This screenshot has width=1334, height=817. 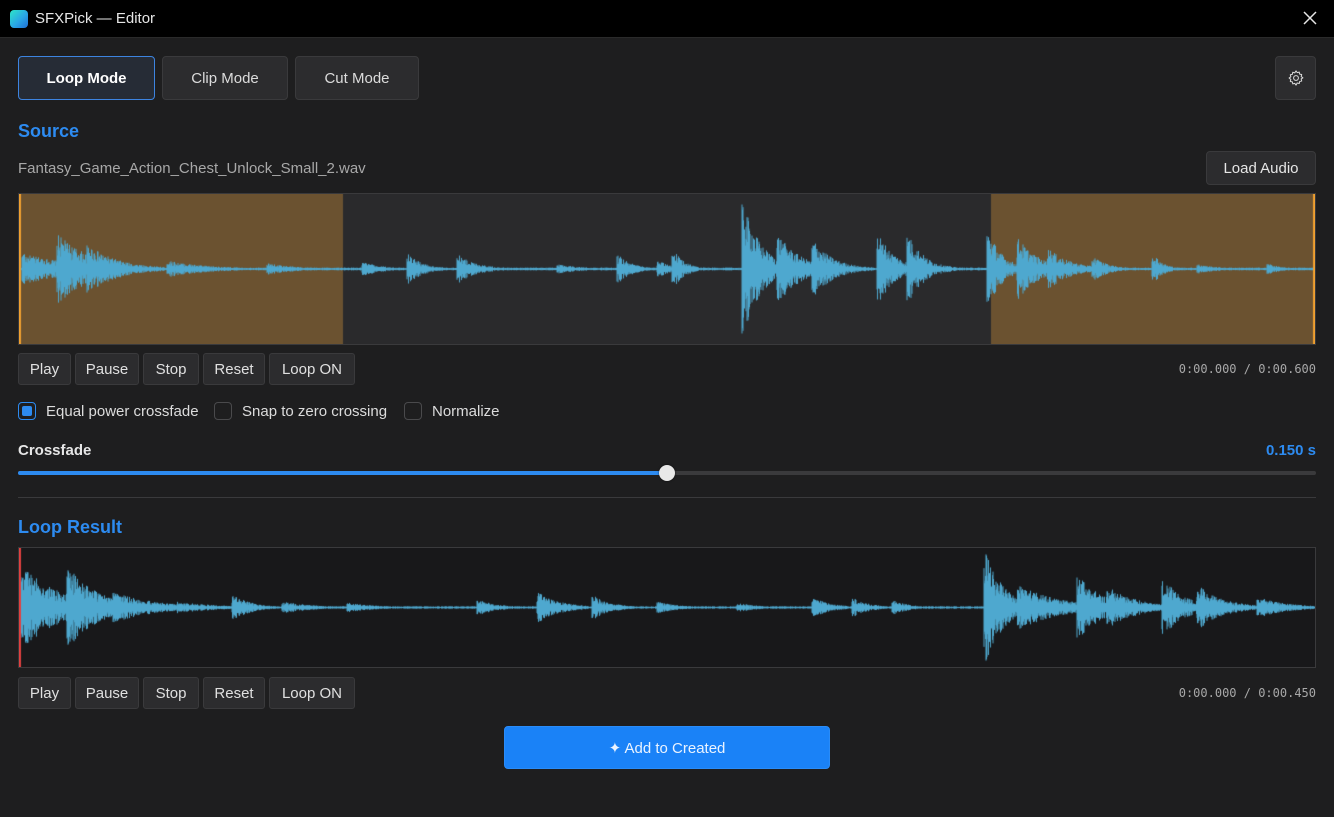 I want to click on result-time-readout: 0:00.000 / 0:00.450, so click(x=1247, y=693).